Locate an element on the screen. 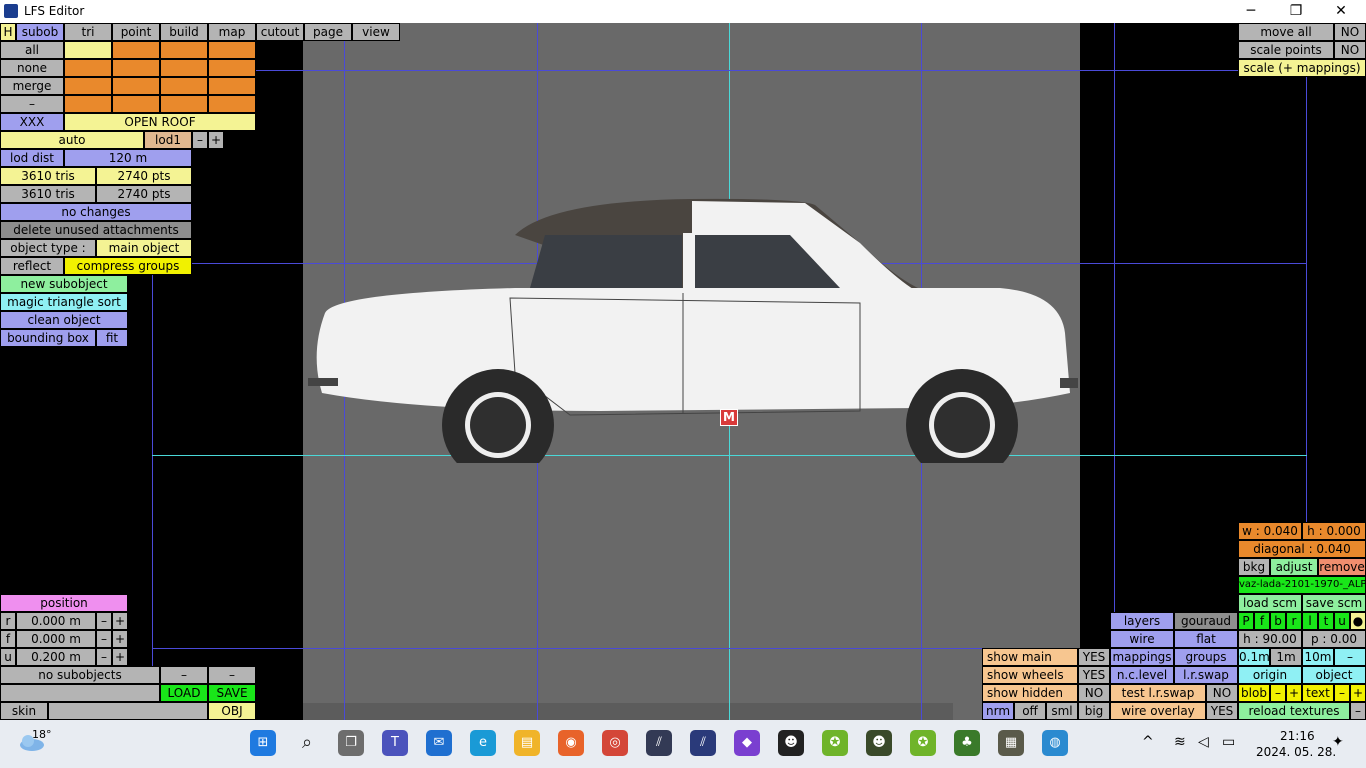 The image size is (1366, 768). view-l-button: l is located at coordinates (1310, 621).